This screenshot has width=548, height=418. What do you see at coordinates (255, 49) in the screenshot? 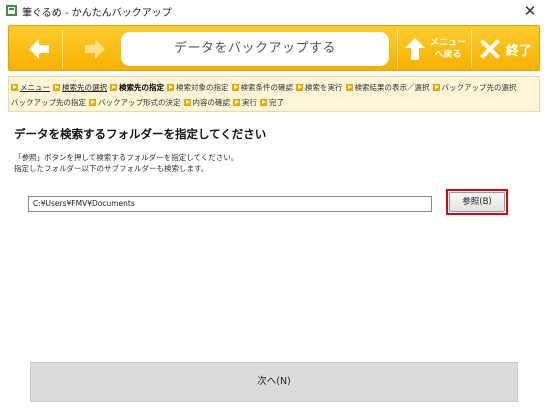
I see `toolbar-title: データをバックアップする` at bounding box center [255, 49].